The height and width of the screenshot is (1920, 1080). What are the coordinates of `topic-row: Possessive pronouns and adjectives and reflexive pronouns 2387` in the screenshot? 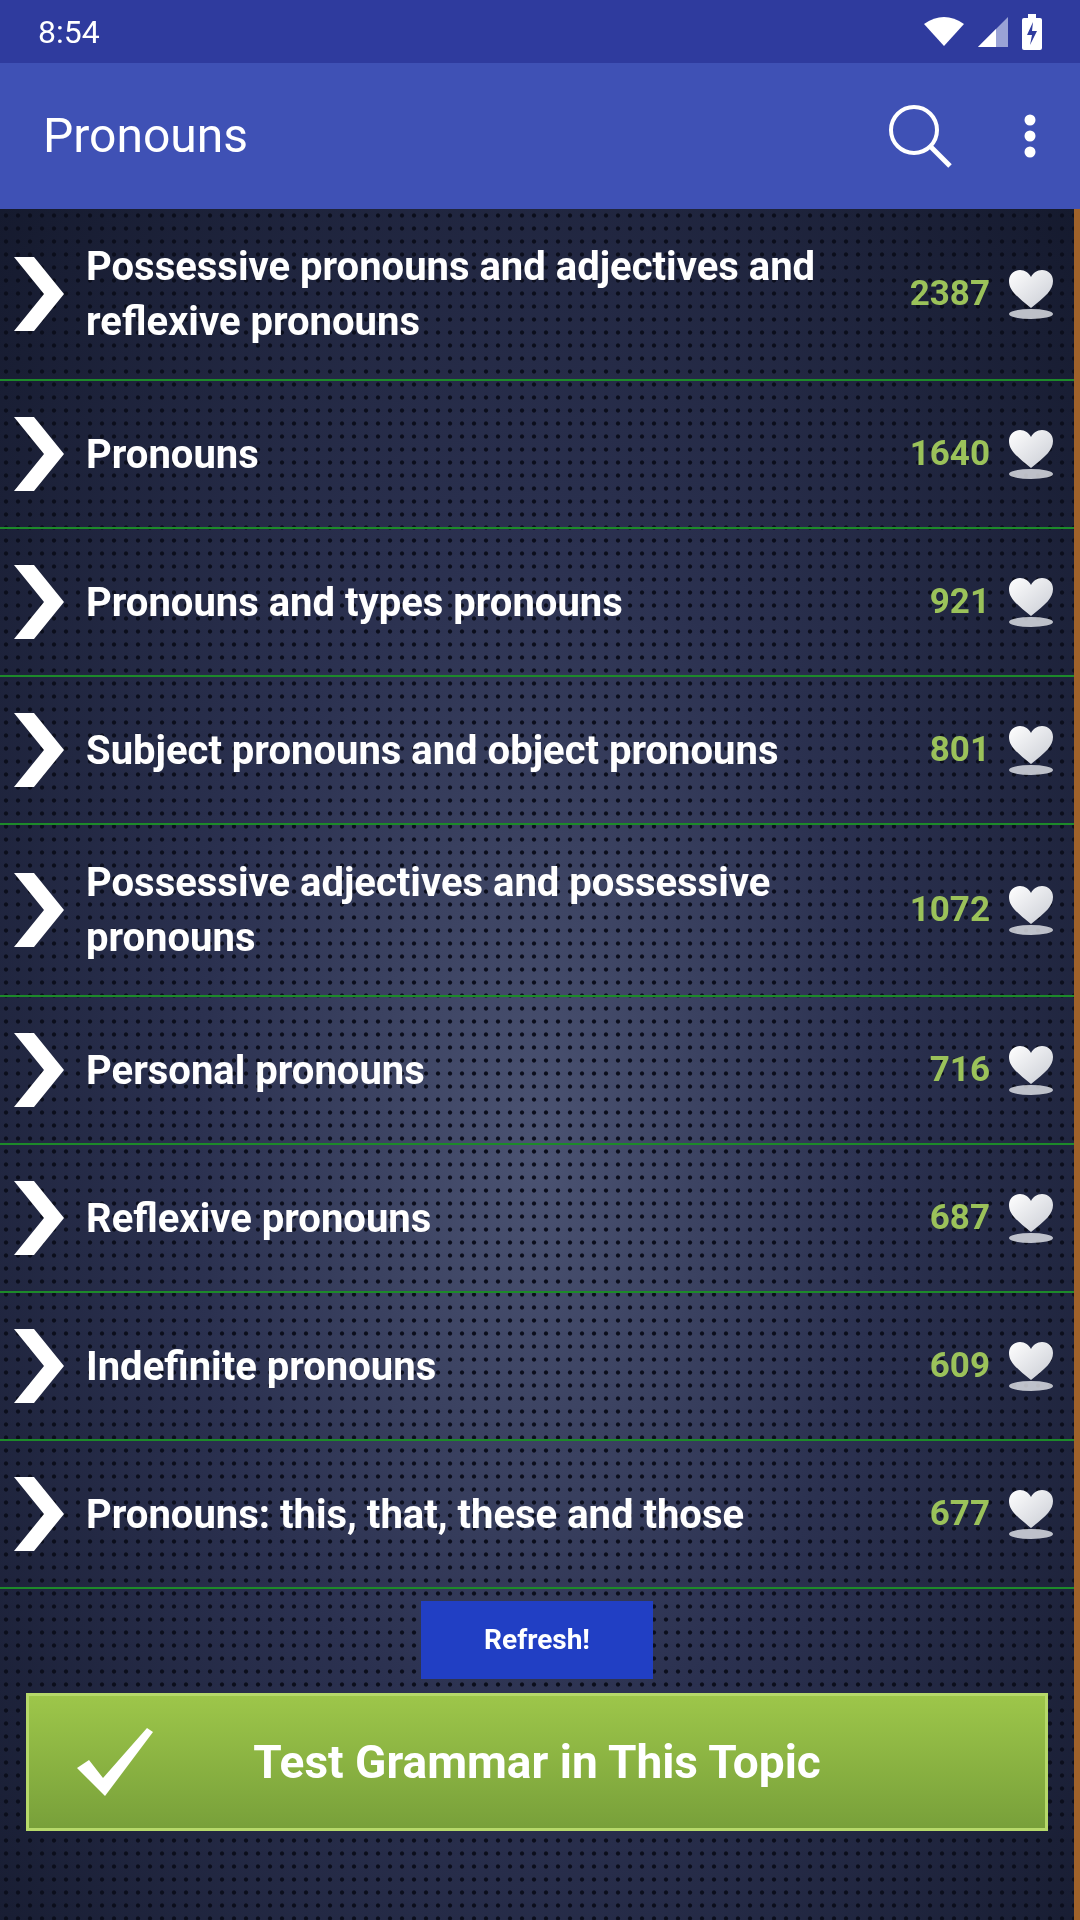 It's located at (537, 295).